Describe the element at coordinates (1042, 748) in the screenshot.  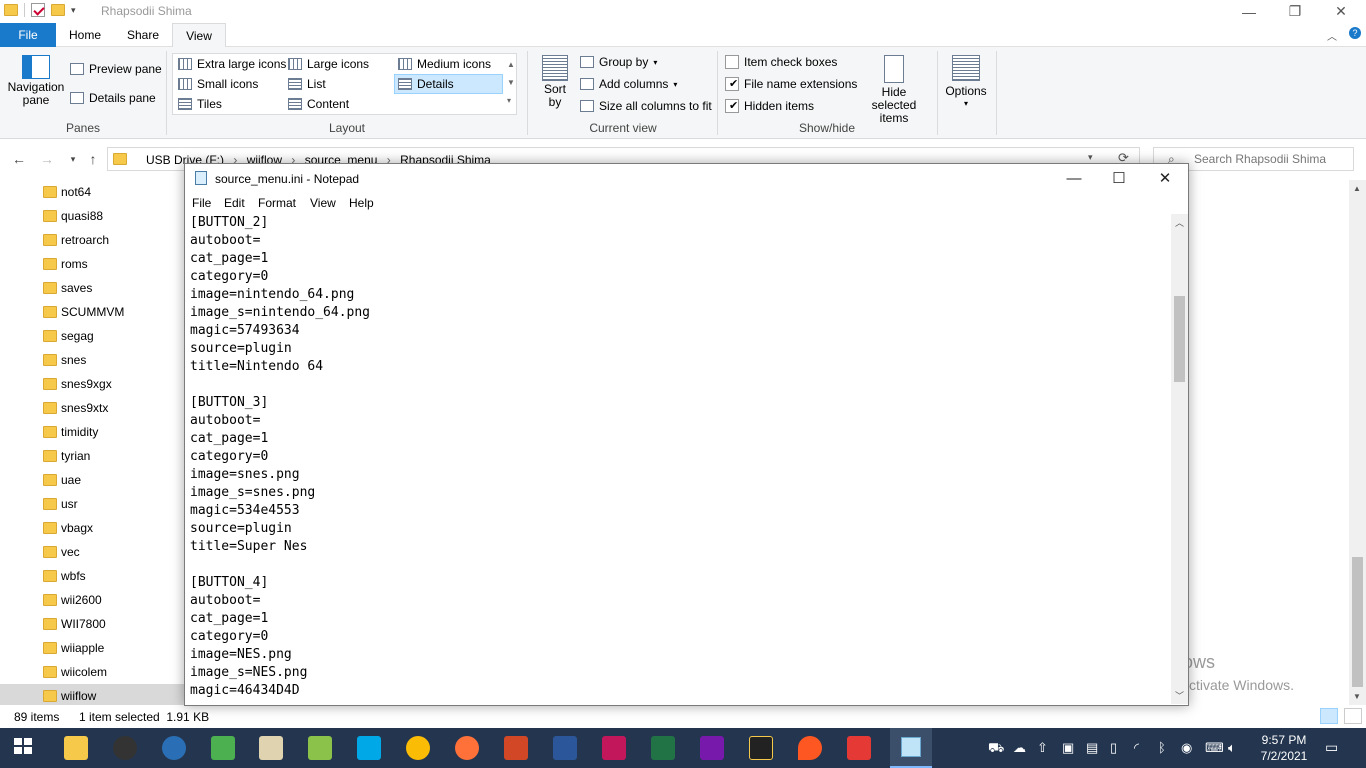
I see `upload-icon: ⇧` at that location.